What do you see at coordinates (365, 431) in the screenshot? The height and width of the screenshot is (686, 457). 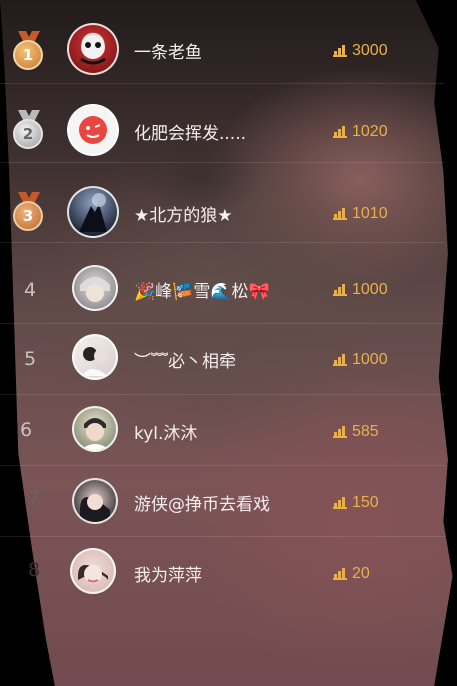 I see `gift-score: 585` at bounding box center [365, 431].